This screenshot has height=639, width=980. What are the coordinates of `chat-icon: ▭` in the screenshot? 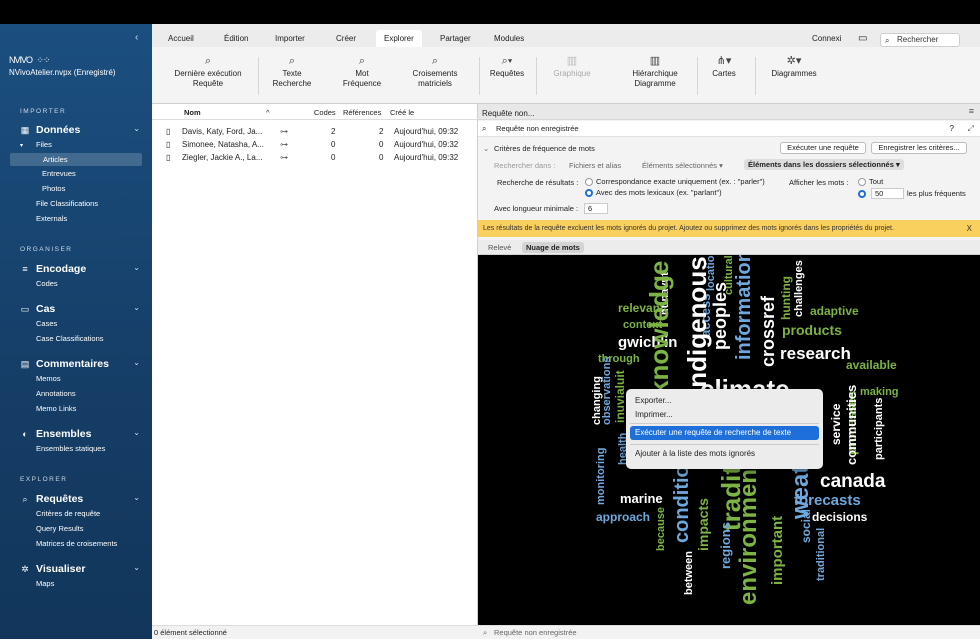 It's located at (862, 38).